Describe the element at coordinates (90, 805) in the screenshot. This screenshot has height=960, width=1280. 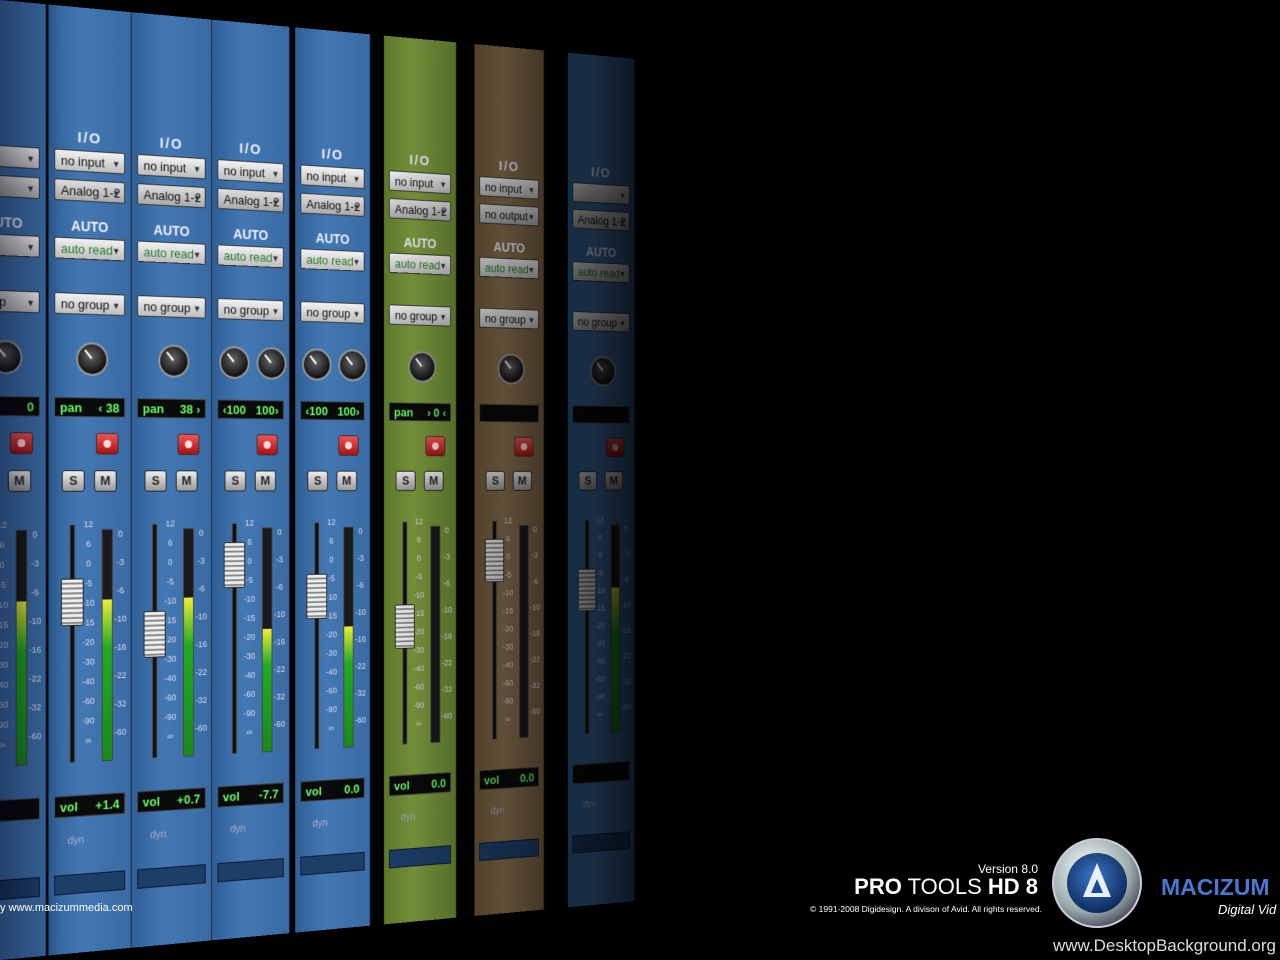
I see `volume-readout: vol +1.4` at that location.